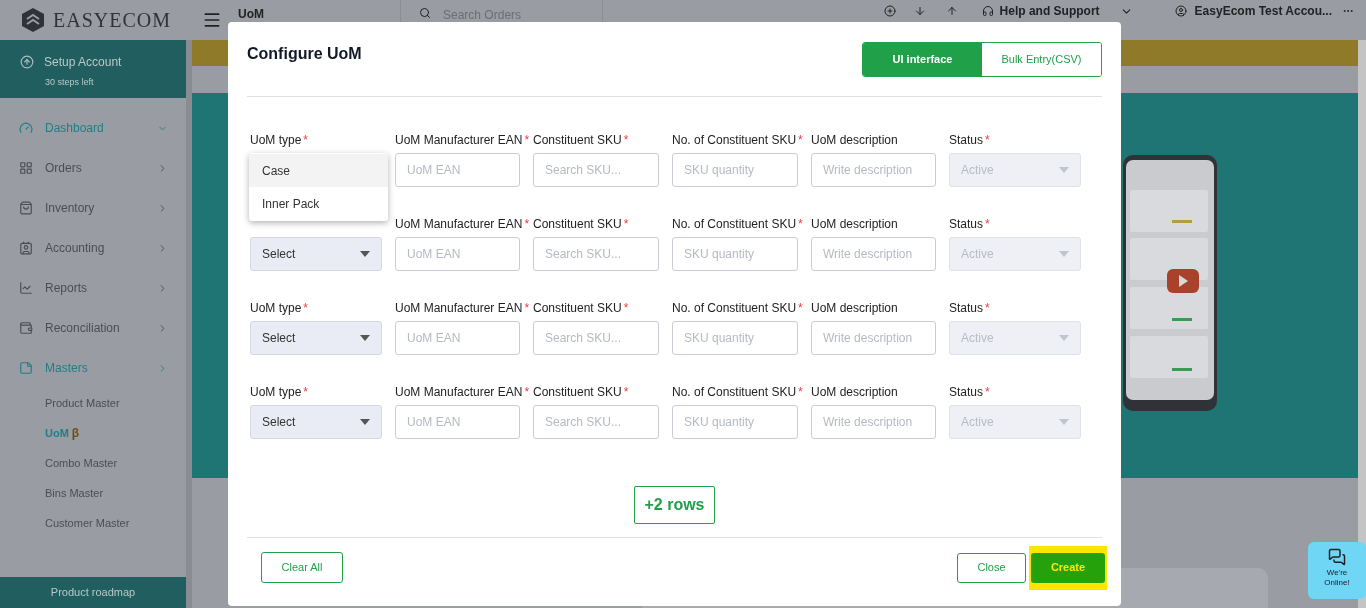 This screenshot has height=608, width=1366. I want to click on add-rows-button: +2 rows, so click(674, 505).